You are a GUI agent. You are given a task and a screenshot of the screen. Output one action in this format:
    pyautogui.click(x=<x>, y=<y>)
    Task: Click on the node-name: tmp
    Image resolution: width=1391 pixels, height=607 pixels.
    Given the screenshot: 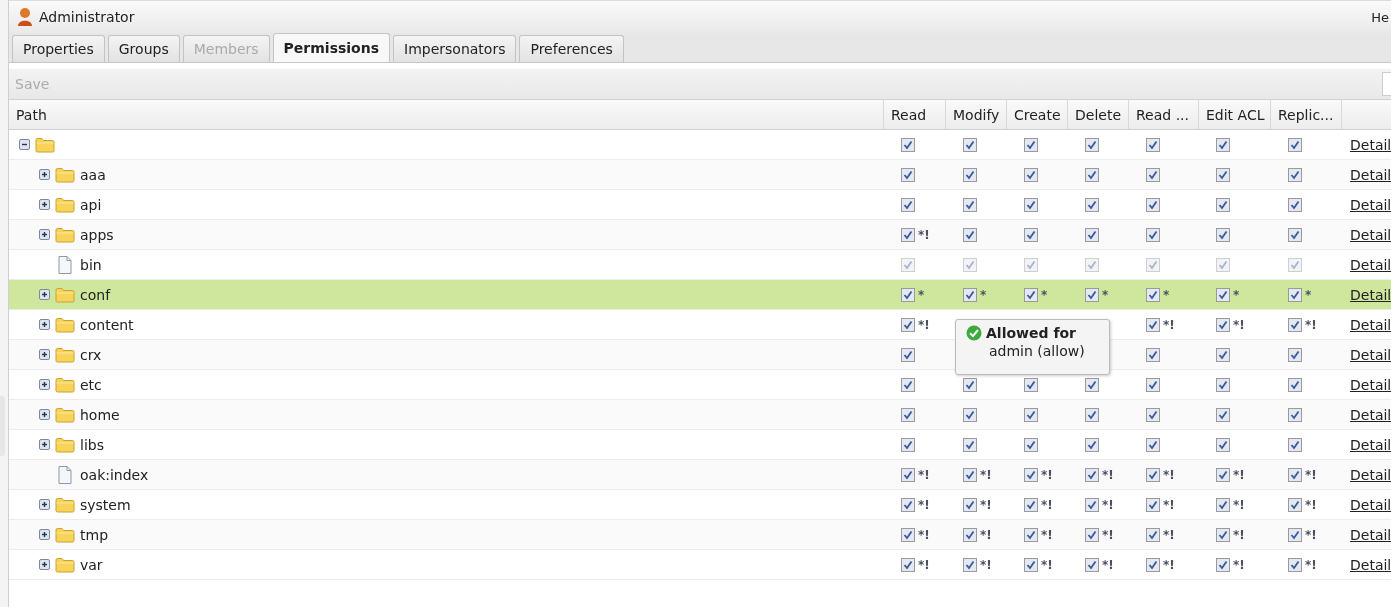 What is the action you would take?
    pyautogui.click(x=94, y=534)
    